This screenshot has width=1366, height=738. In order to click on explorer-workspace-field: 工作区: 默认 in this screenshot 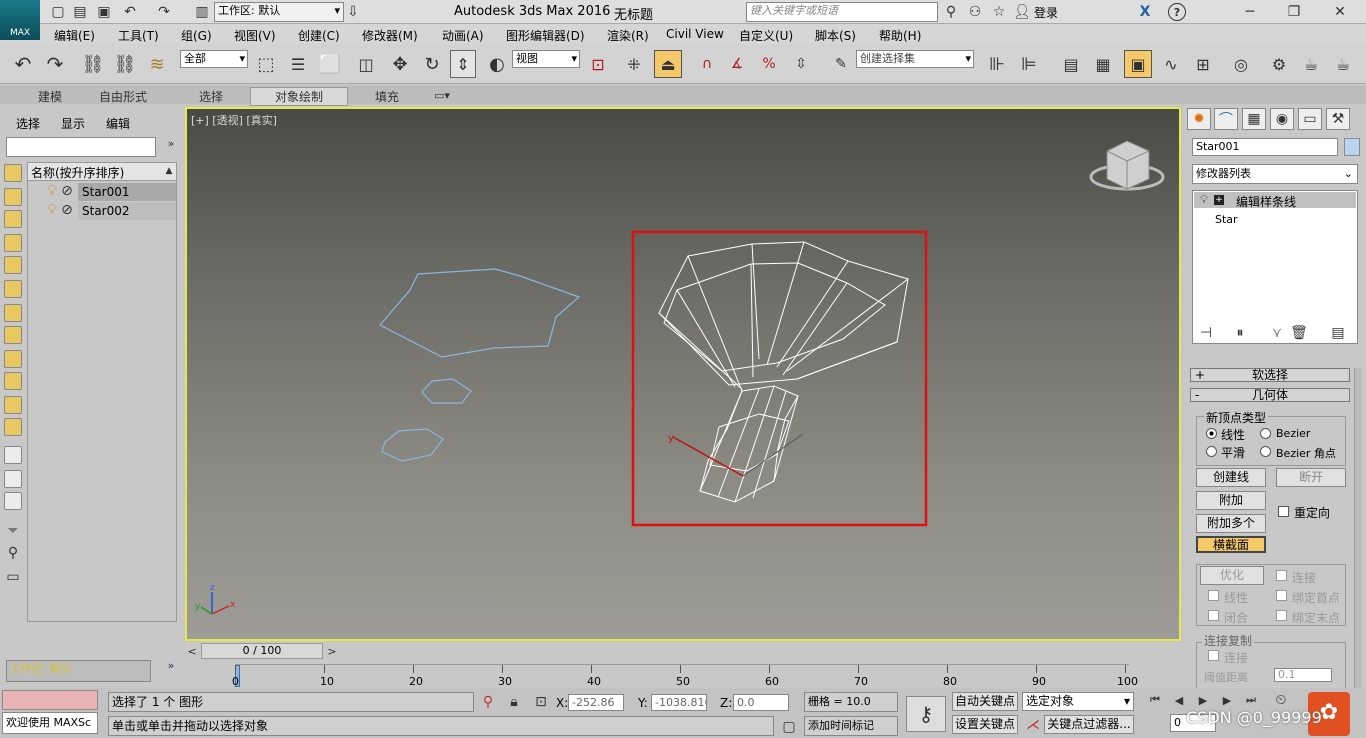, I will do `click(78, 671)`.